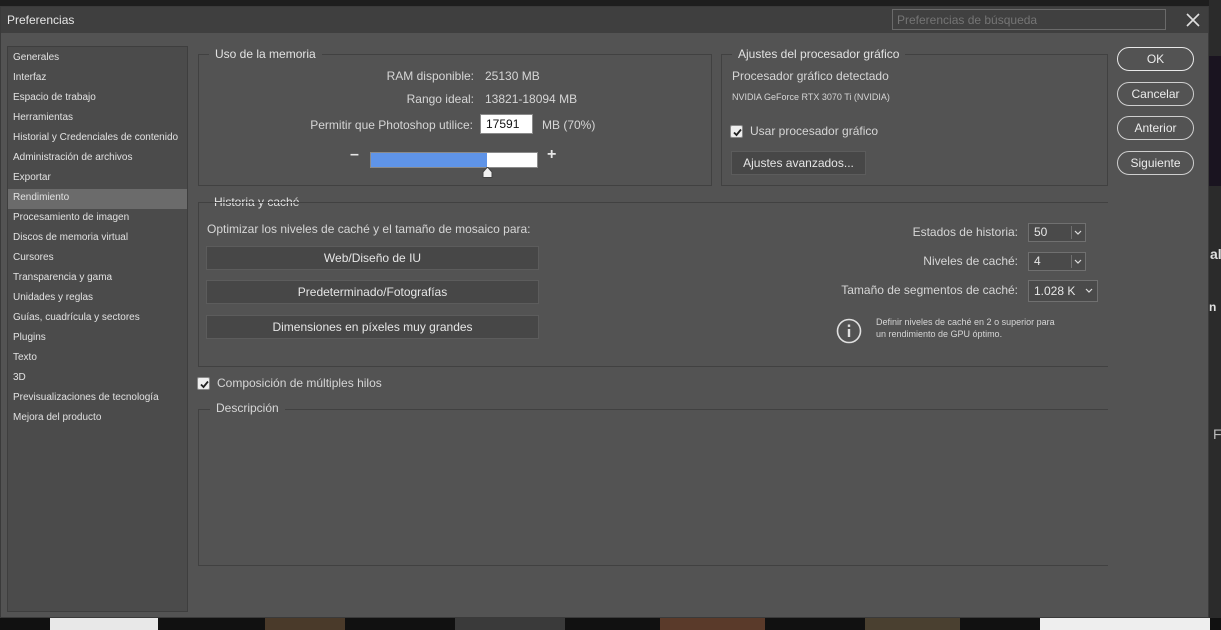 The height and width of the screenshot is (630, 1221). Describe the element at coordinates (1215, 121) in the screenshot. I see `background-image` at that location.